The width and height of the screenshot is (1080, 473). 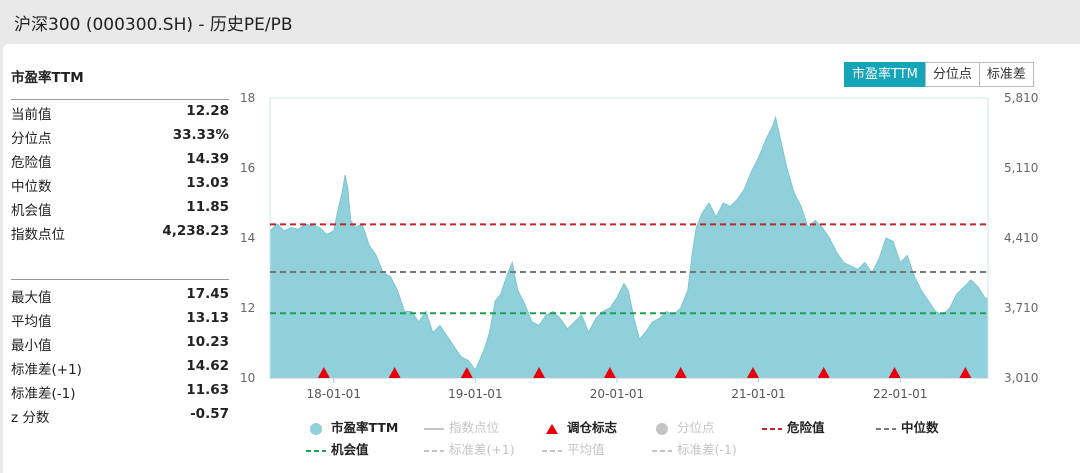 I want to click on legend-std-minus: 标准差(-1), so click(x=694, y=450).